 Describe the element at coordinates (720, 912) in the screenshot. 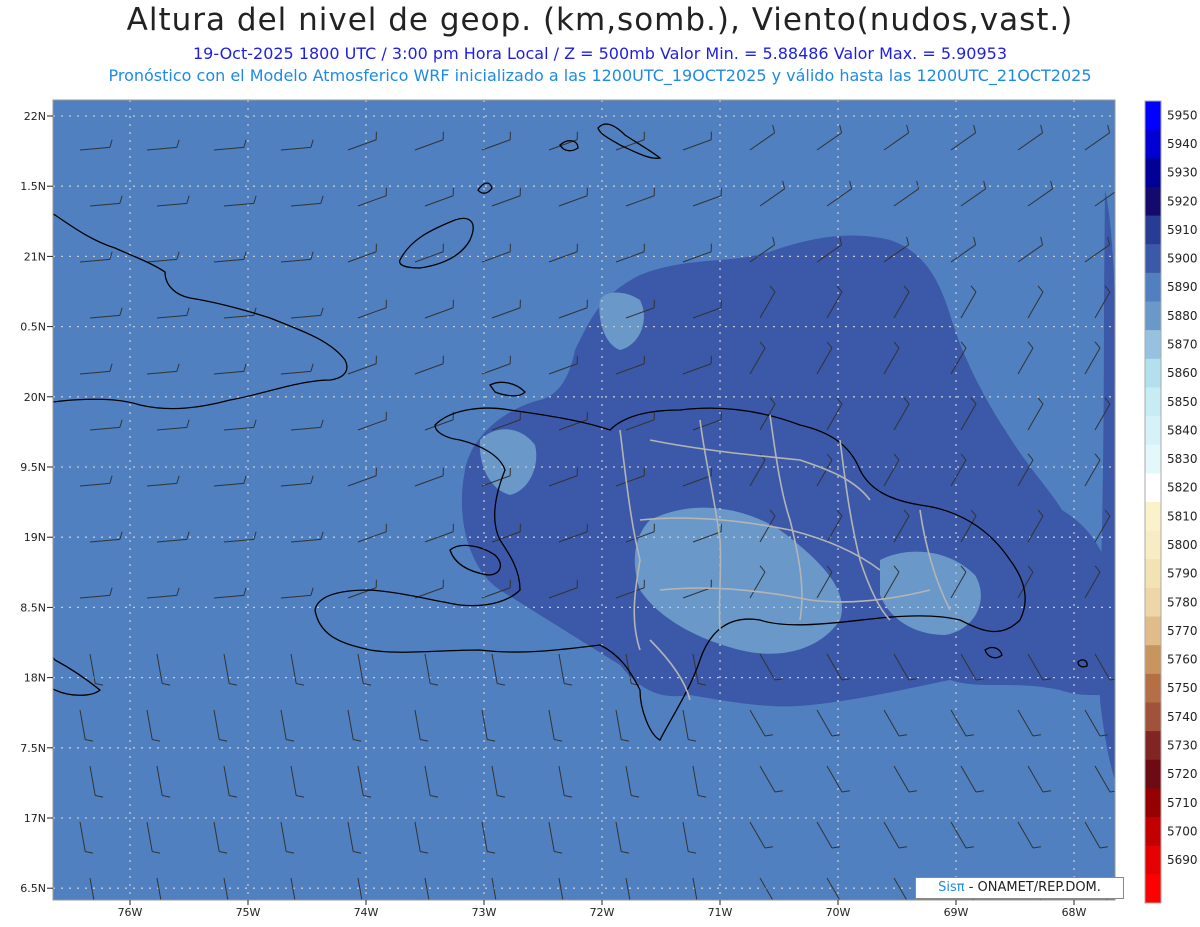

I see `lon-tick-label: 71W` at that location.